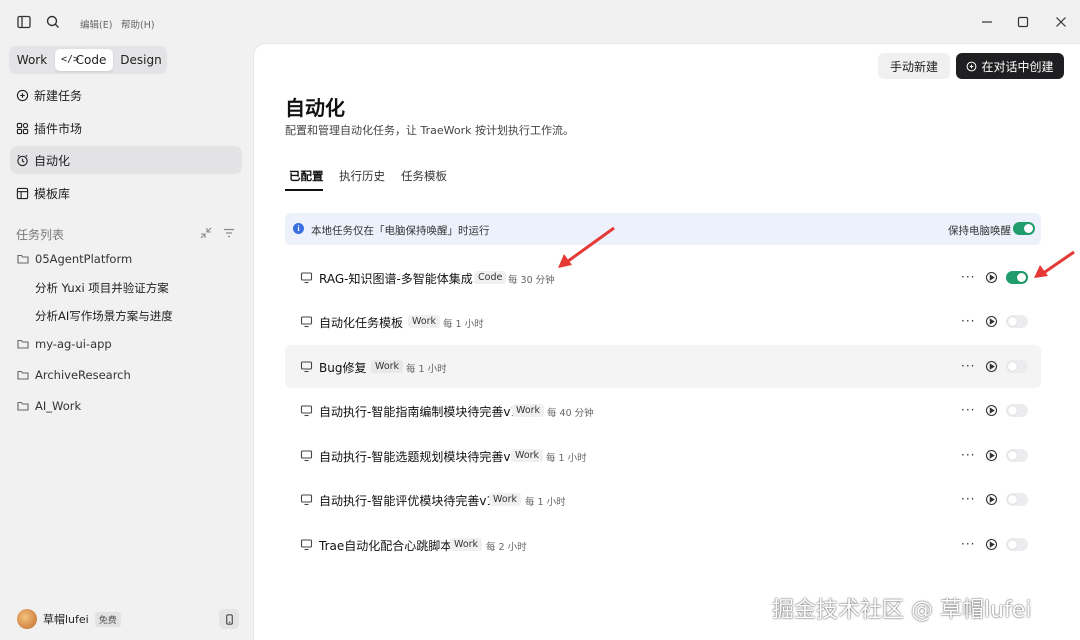 The height and width of the screenshot is (640, 1080). I want to click on folder-item: 05AgentPlatform, so click(74, 259).